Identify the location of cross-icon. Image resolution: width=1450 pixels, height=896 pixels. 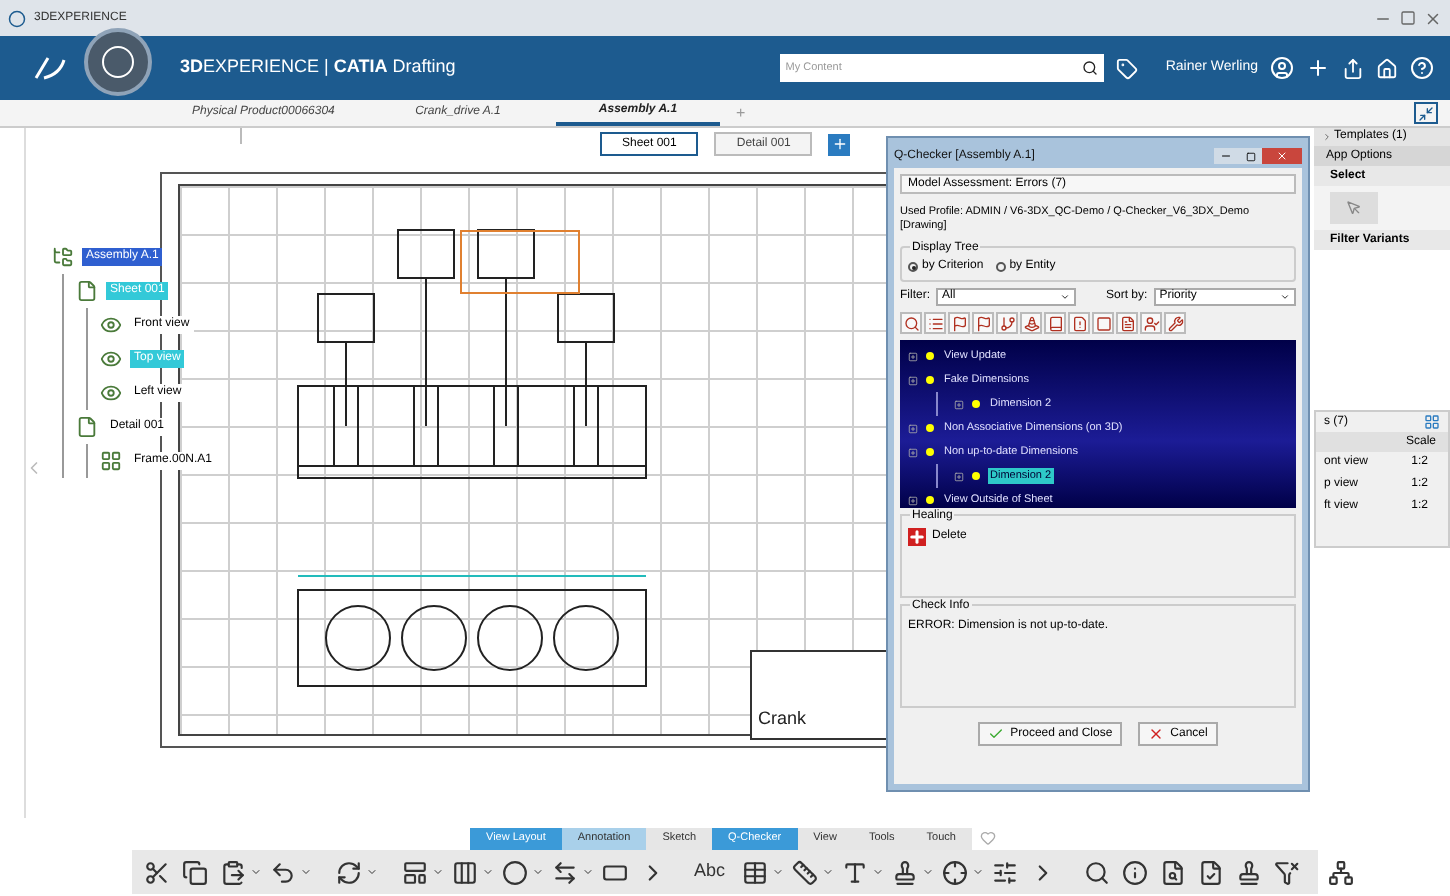
(917, 537).